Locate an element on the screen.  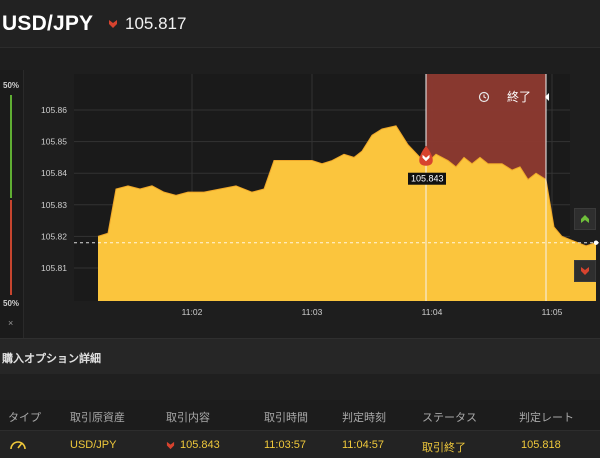
entry-rate-label: 105.843 is located at coordinates (427, 178).